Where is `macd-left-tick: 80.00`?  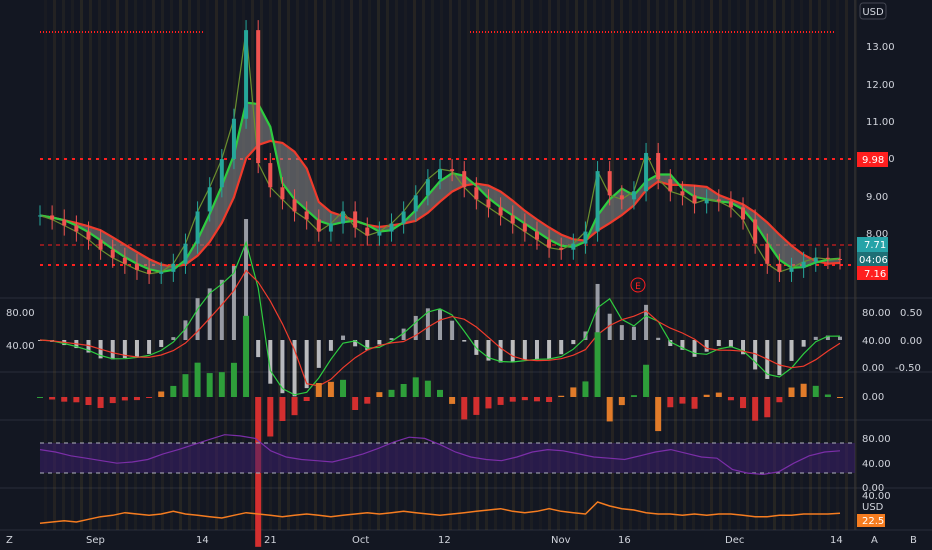 macd-left-tick: 80.00 is located at coordinates (20, 313).